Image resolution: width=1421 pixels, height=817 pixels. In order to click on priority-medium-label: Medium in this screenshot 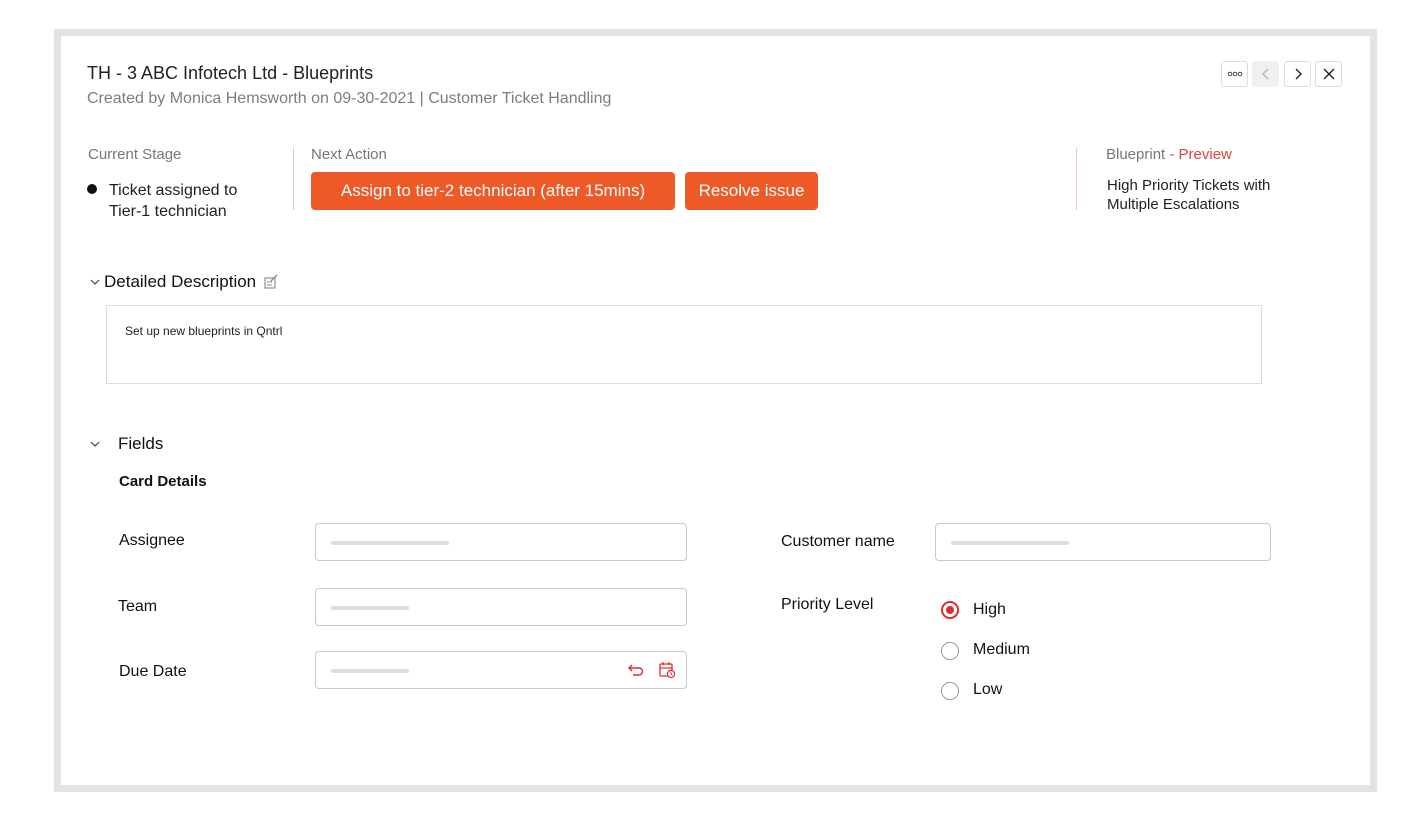, I will do `click(1001, 650)`.